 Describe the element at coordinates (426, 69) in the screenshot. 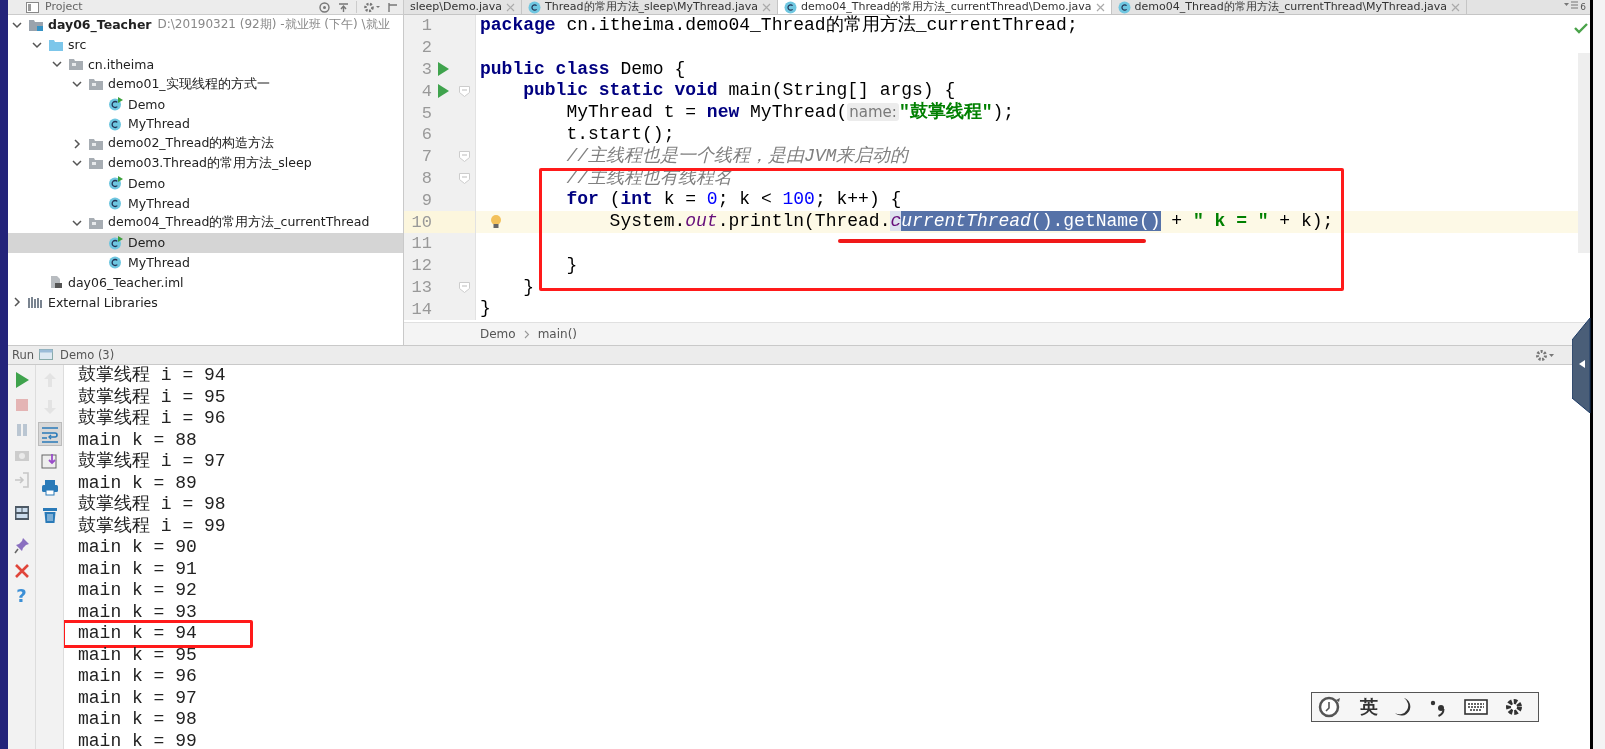

I see `line-number: 3` at that location.